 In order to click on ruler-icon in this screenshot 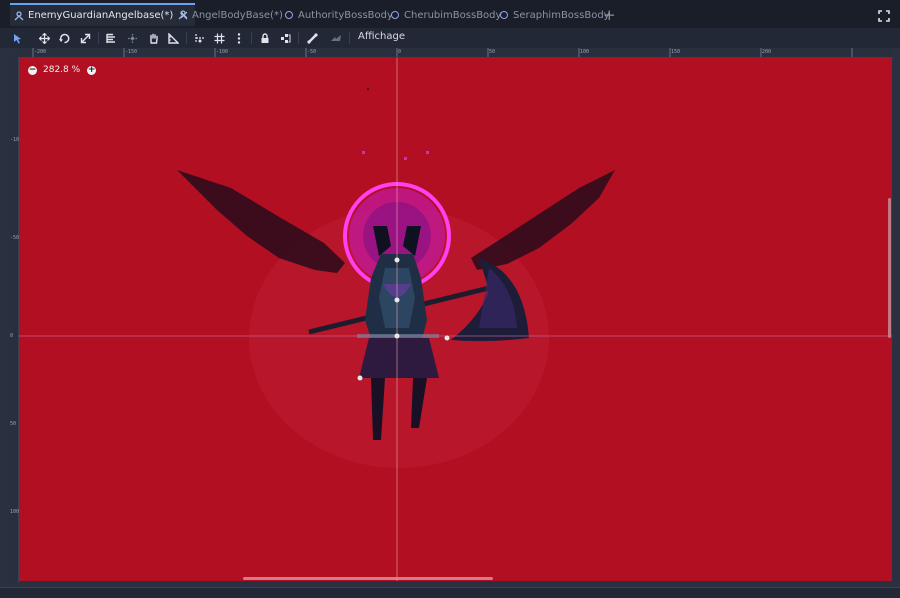, I will do `click(173, 38)`.